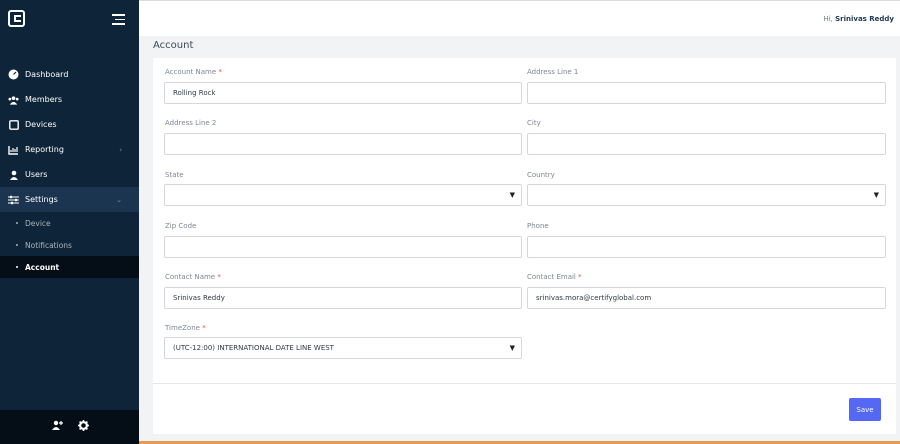 This screenshot has width=900, height=444. Describe the element at coordinates (706, 93) in the screenshot. I see `address-line1-input` at that location.